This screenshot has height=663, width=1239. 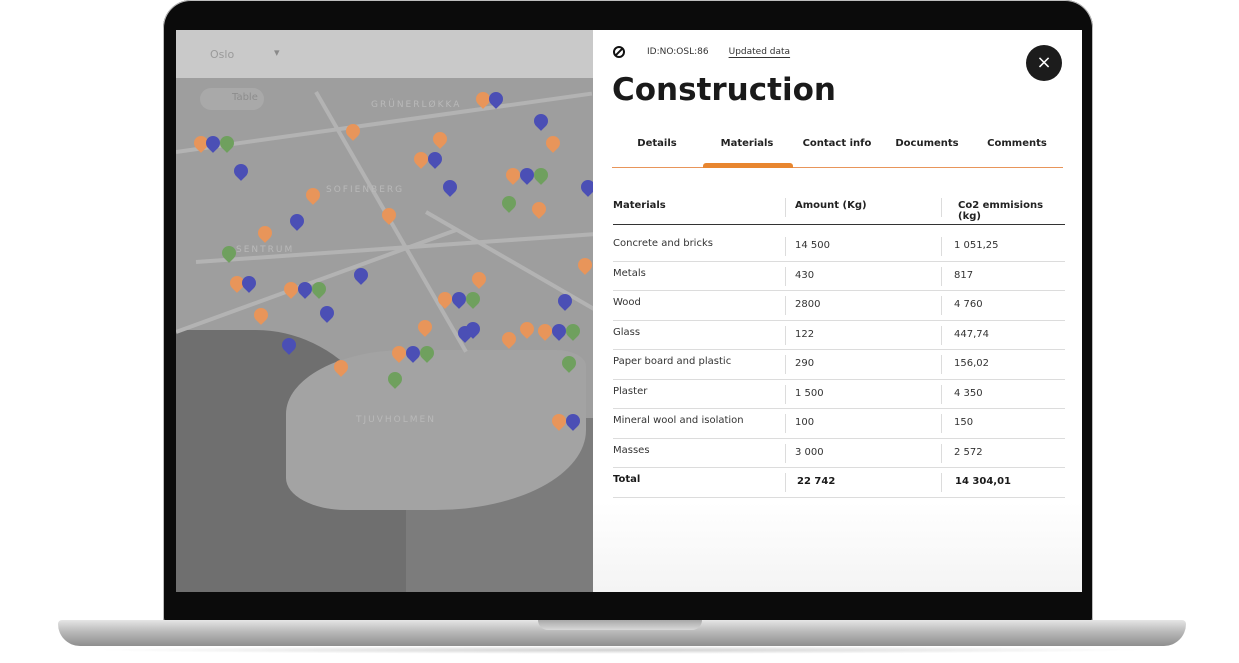 What do you see at coordinates (629, 273) in the screenshot?
I see `material-name: Metals` at bounding box center [629, 273].